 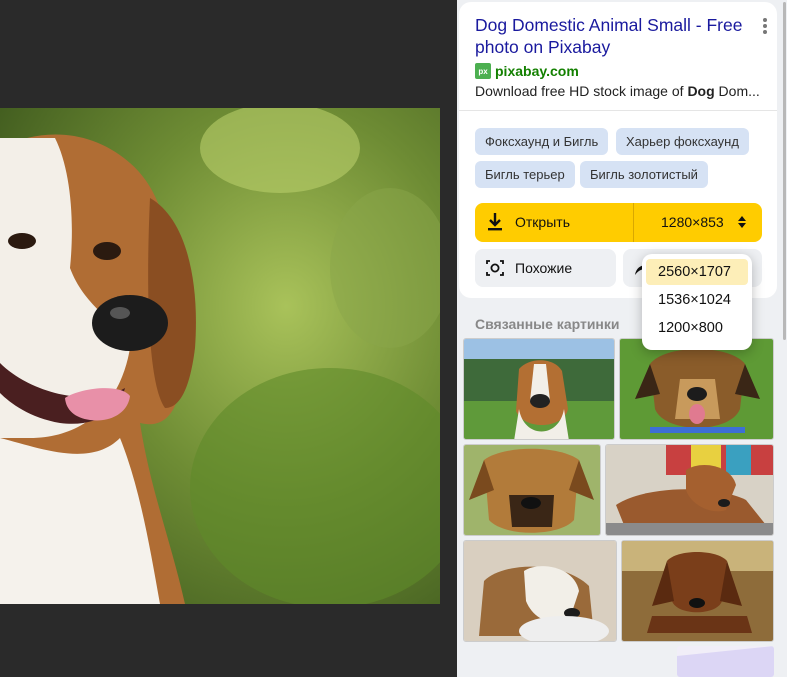 I want to click on tag-chip: Фоксхаунд и Бигль, so click(x=542, y=141).